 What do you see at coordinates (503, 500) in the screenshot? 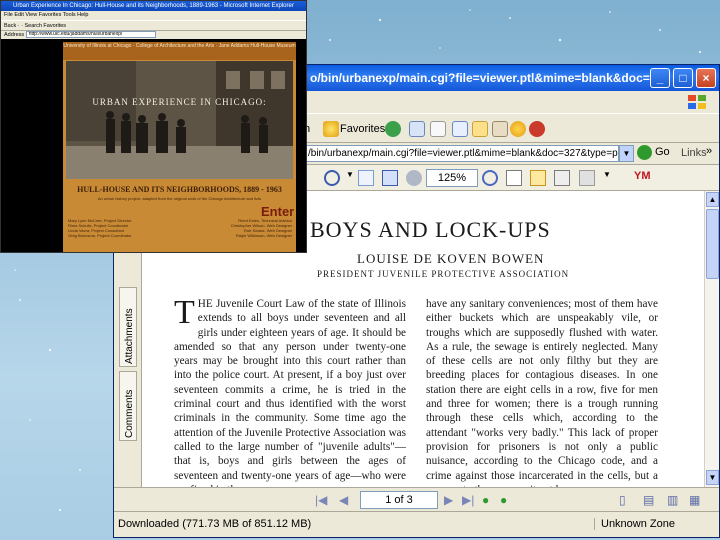
I see `go-forward-view-icon: ●` at bounding box center [503, 500].